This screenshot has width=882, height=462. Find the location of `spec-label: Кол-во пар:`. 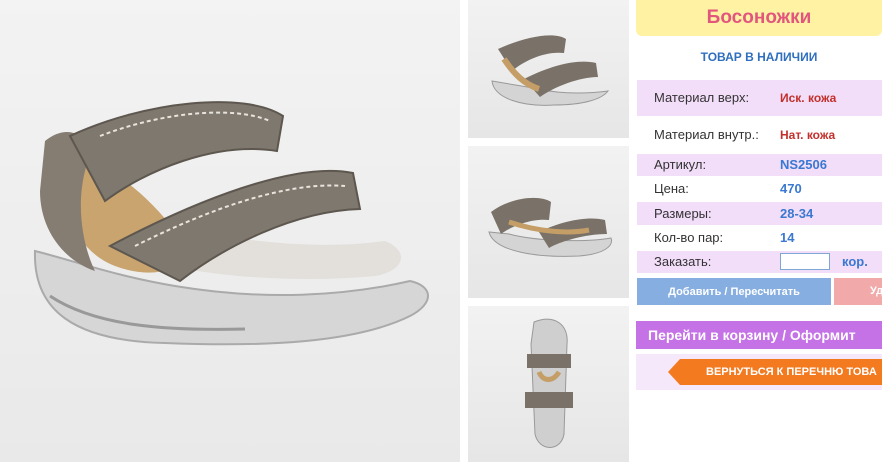

spec-label: Кол-во пар: is located at coordinates (689, 237).